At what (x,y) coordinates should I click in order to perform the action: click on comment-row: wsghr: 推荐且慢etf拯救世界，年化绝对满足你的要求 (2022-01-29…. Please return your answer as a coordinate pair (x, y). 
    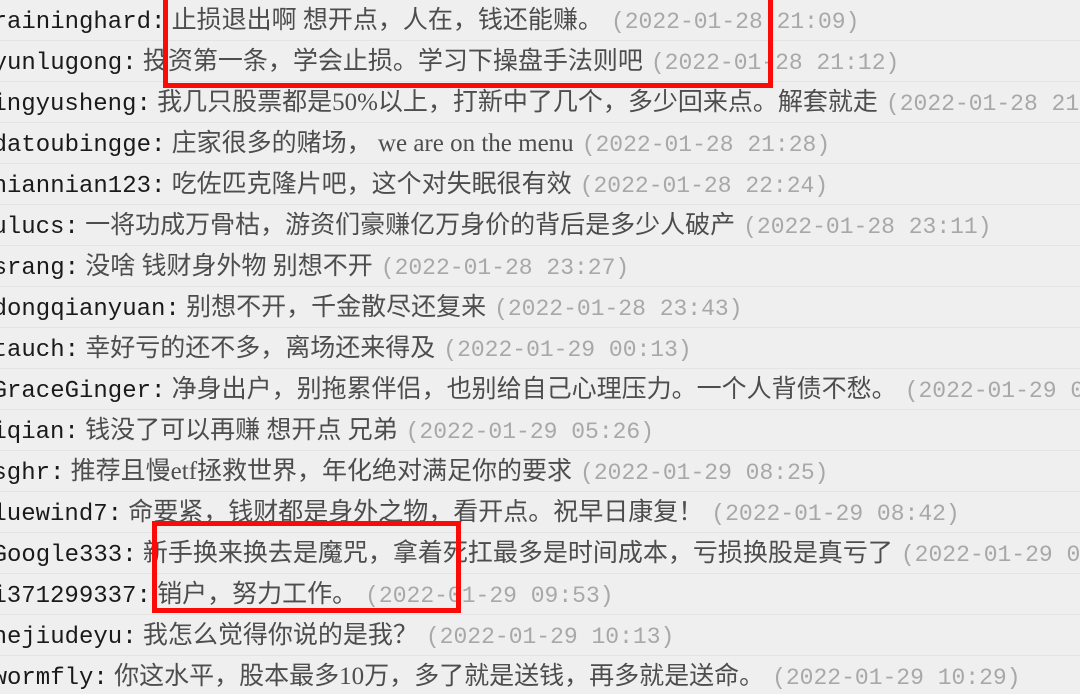
    Looking at the image, I should click on (540, 471).